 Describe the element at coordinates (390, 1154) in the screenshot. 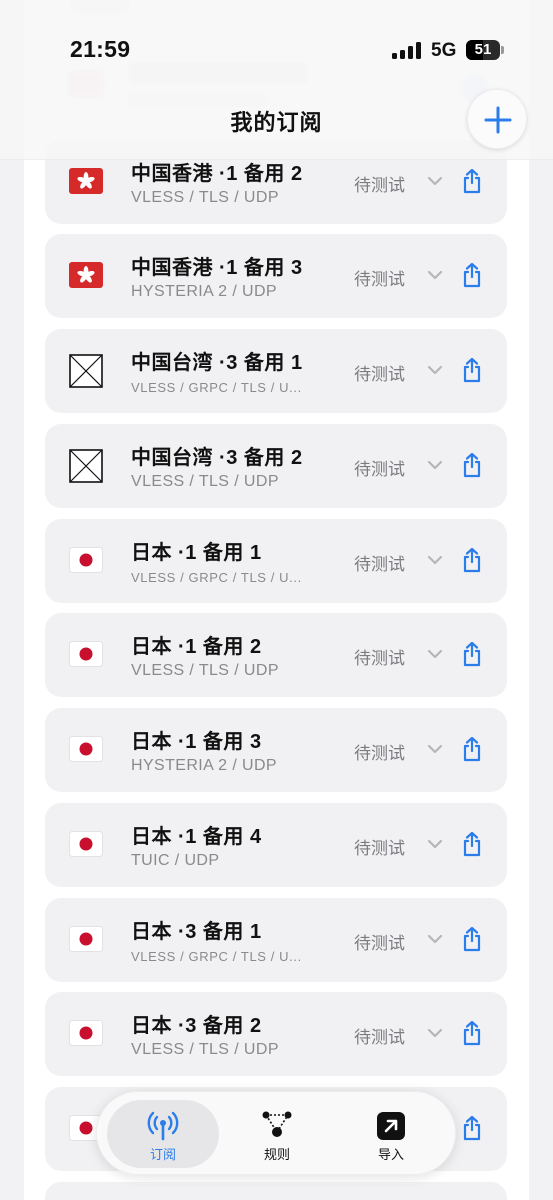

I see `tab-label: 导入` at that location.